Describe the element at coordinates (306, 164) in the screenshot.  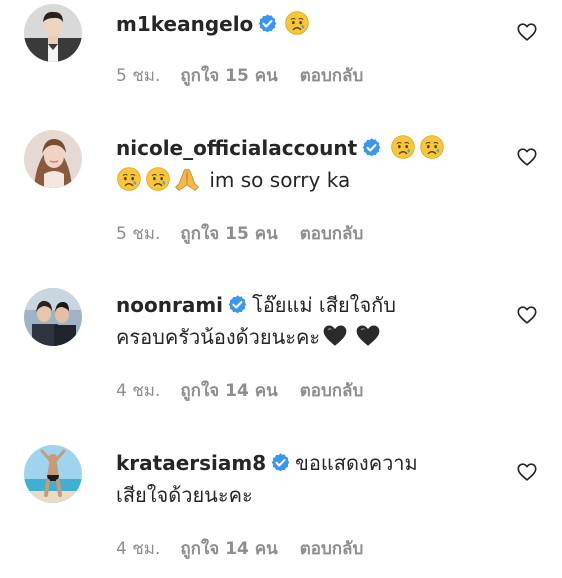
I see `comment-body: nicole_officialaccount im so sorry ka` at that location.